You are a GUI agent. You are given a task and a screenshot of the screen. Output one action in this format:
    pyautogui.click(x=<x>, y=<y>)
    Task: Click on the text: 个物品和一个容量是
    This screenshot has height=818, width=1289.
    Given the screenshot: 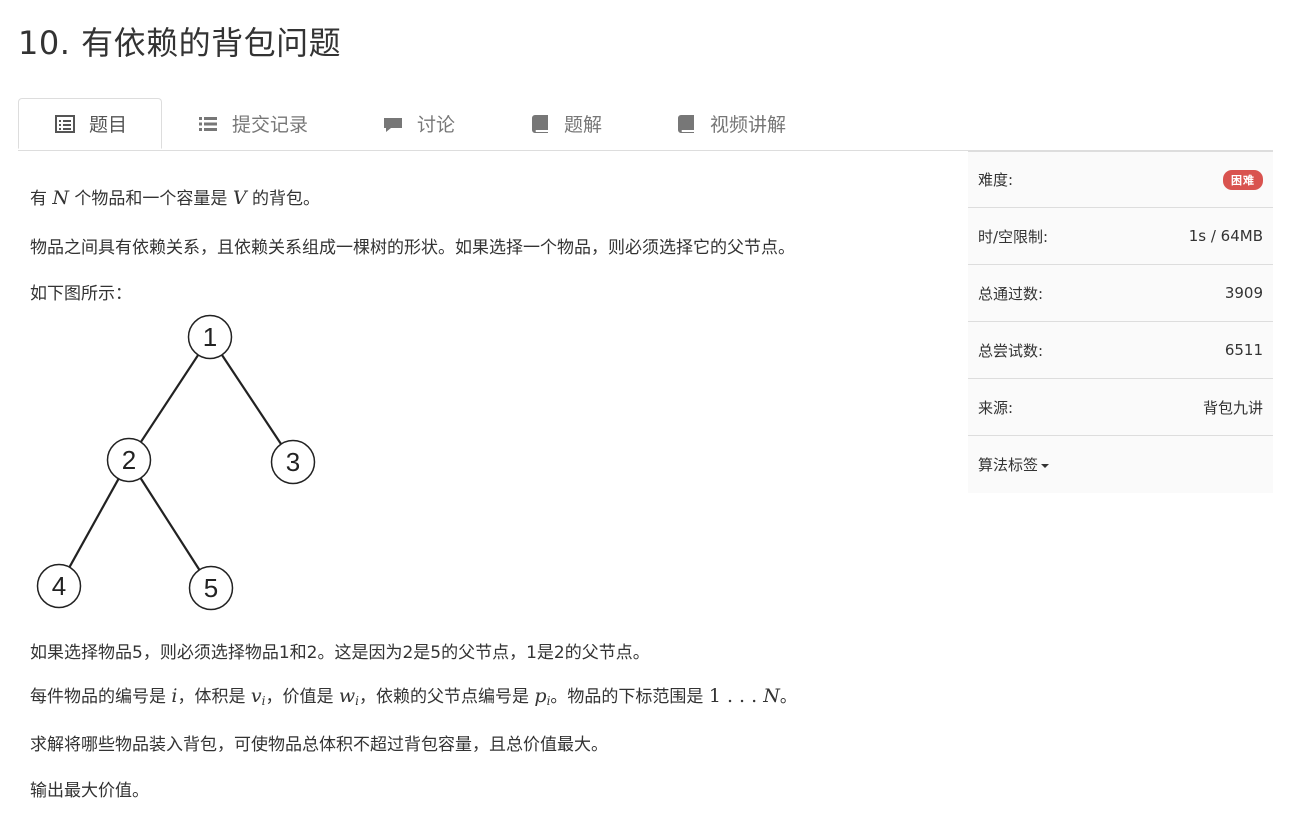 What is the action you would take?
    pyautogui.click(x=151, y=199)
    